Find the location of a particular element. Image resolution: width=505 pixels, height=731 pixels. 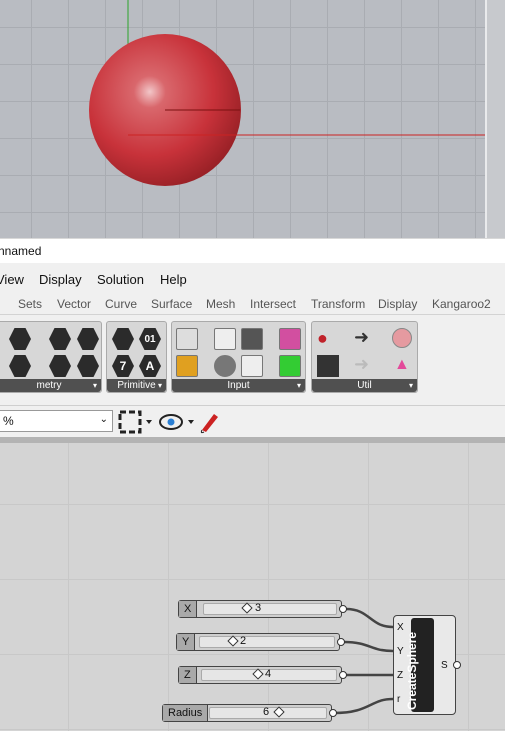

tab-surface: Surface is located at coordinates (171, 304).